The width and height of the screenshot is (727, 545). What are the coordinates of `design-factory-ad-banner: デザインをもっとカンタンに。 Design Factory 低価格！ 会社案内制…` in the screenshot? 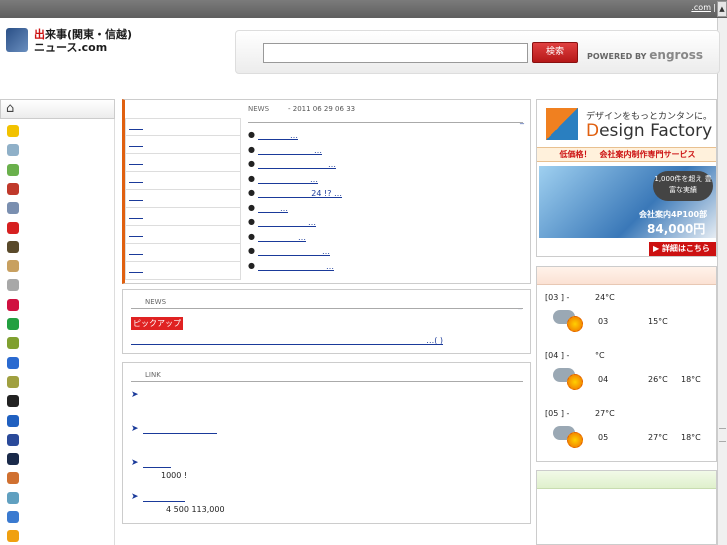 It's located at (626, 178).